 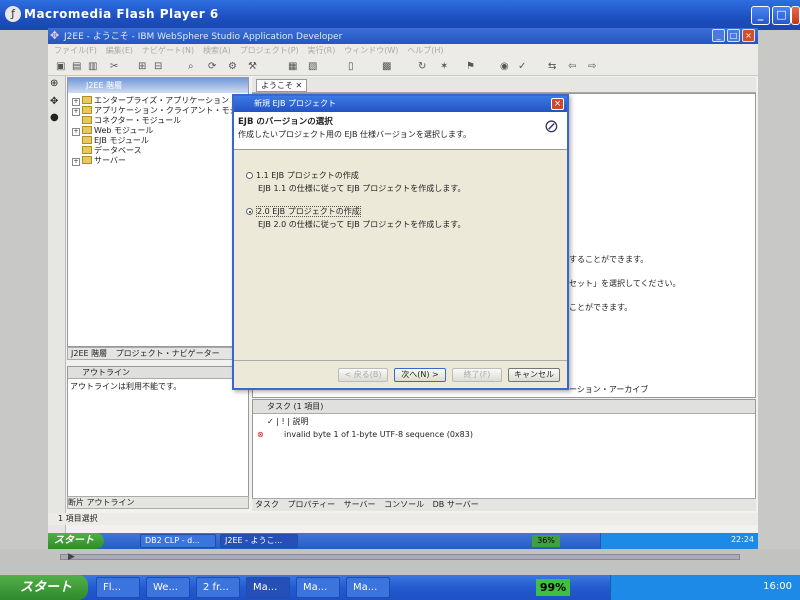 What do you see at coordinates (444, 67) in the screenshot?
I see `debug-icon: ✶` at bounding box center [444, 67].